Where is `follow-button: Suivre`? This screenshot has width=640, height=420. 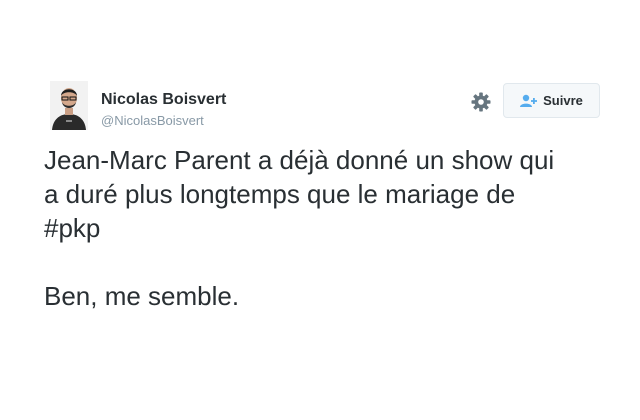
follow-button: Suivre is located at coordinates (551, 100).